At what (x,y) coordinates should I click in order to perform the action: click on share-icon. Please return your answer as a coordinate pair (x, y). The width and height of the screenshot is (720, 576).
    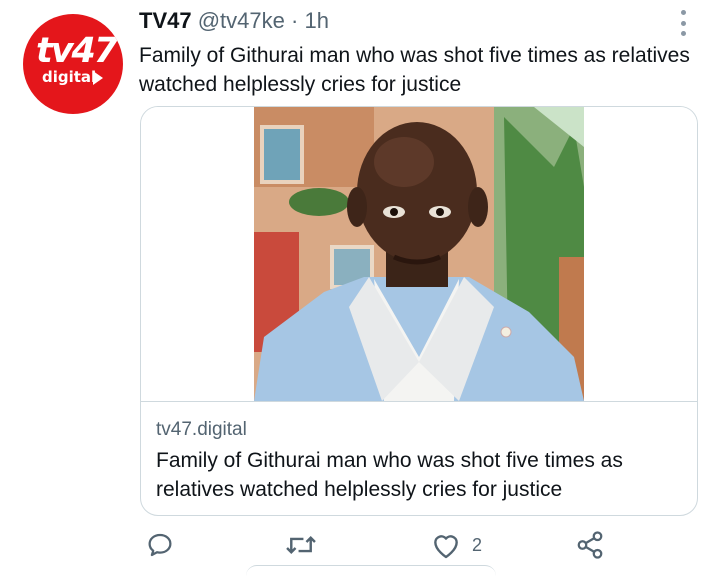
    Looking at the image, I should click on (590, 545).